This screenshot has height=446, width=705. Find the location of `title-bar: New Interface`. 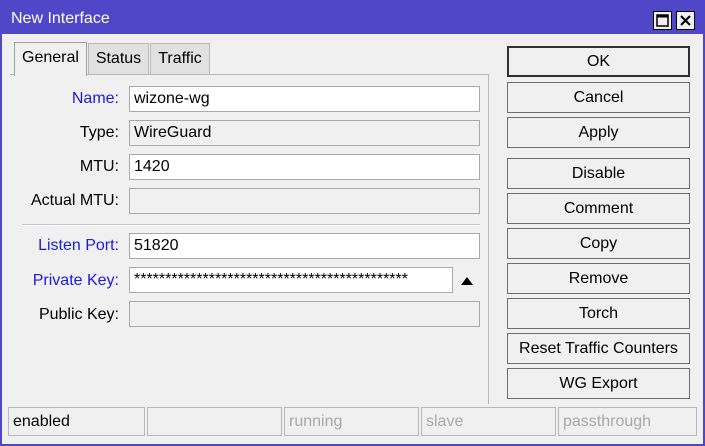

title-bar: New Interface is located at coordinates (352, 18).